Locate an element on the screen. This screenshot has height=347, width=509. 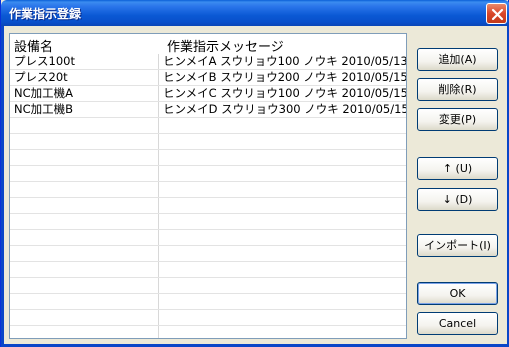
equipment-cell: NC加工機B is located at coordinates (44, 109).